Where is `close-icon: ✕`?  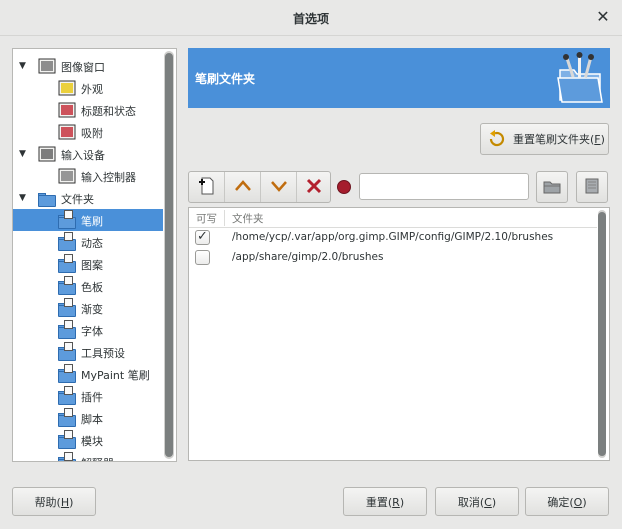 close-icon: ✕ is located at coordinates (603, 17).